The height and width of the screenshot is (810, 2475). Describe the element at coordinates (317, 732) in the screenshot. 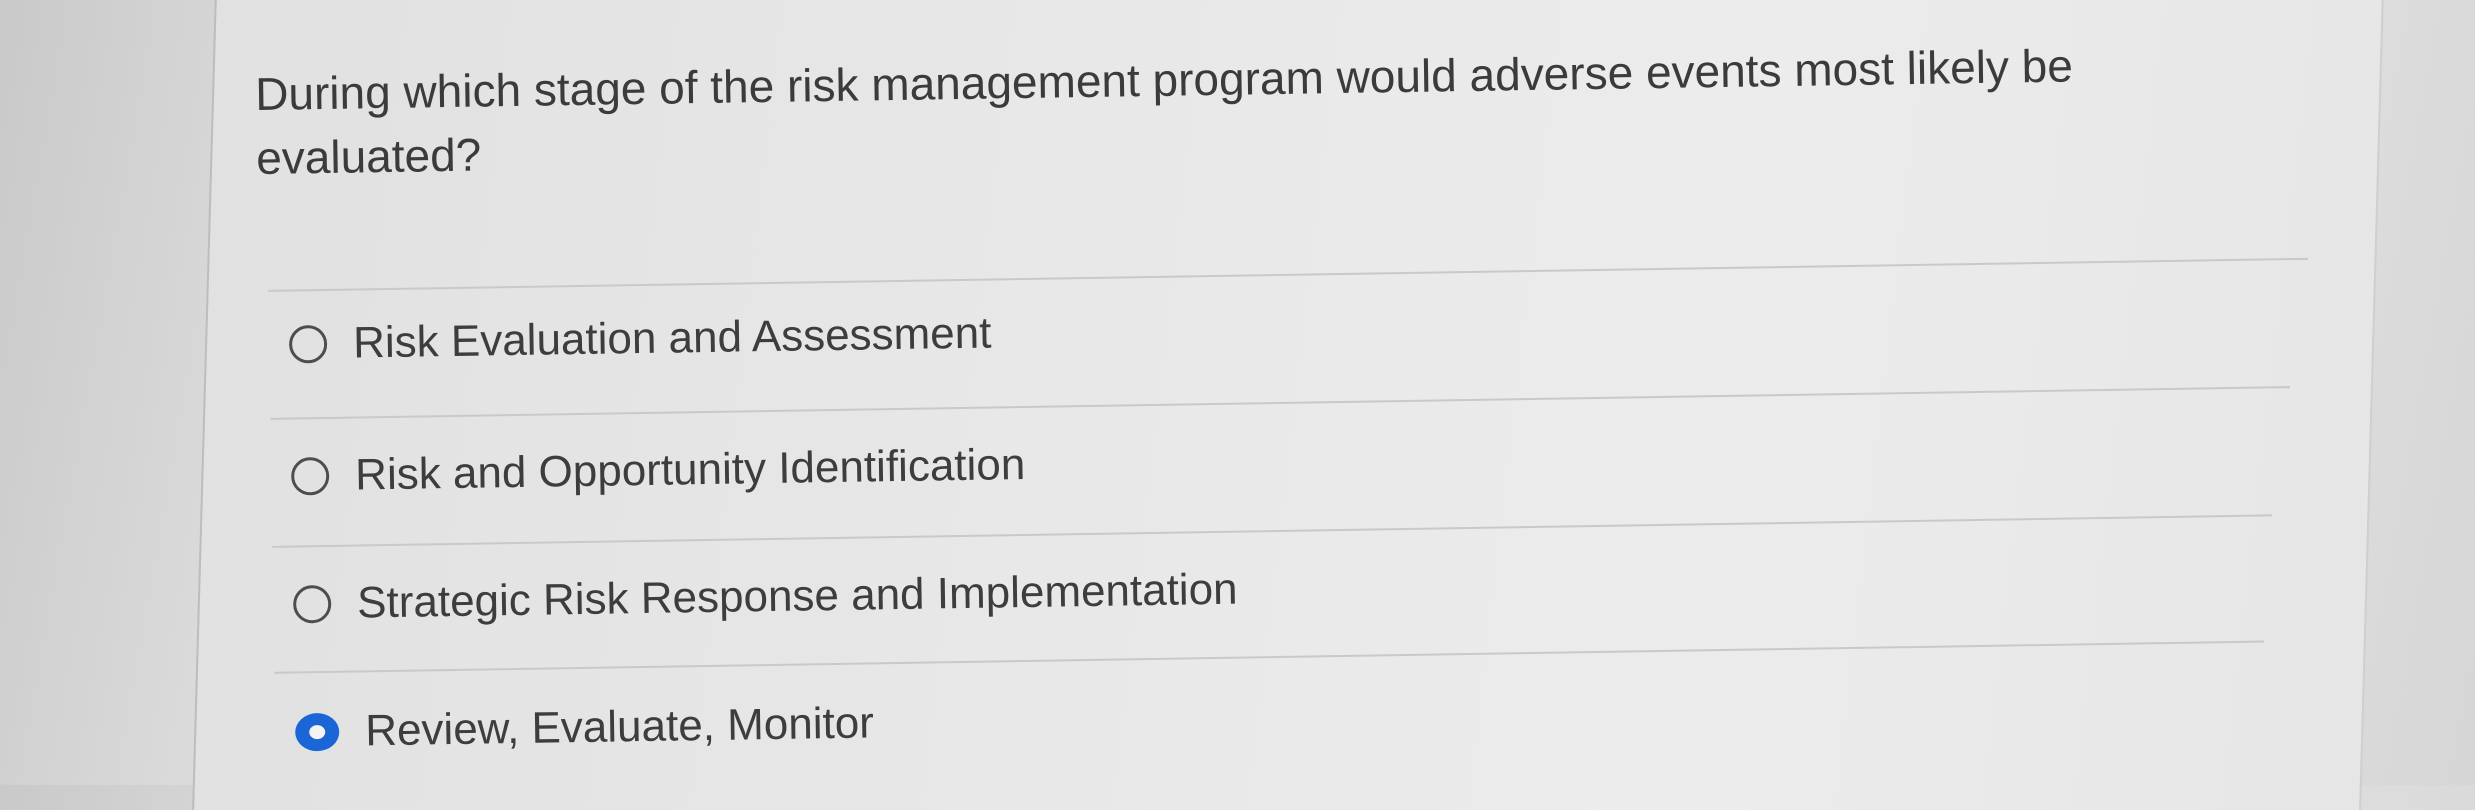

I see `radio-selected-icon` at that location.